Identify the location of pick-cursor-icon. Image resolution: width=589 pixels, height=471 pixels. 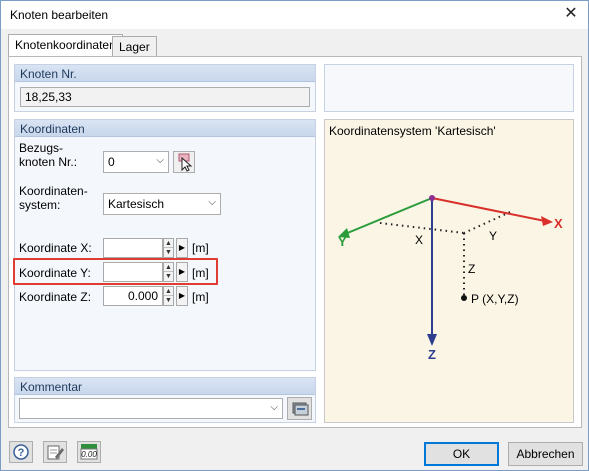
(185, 162).